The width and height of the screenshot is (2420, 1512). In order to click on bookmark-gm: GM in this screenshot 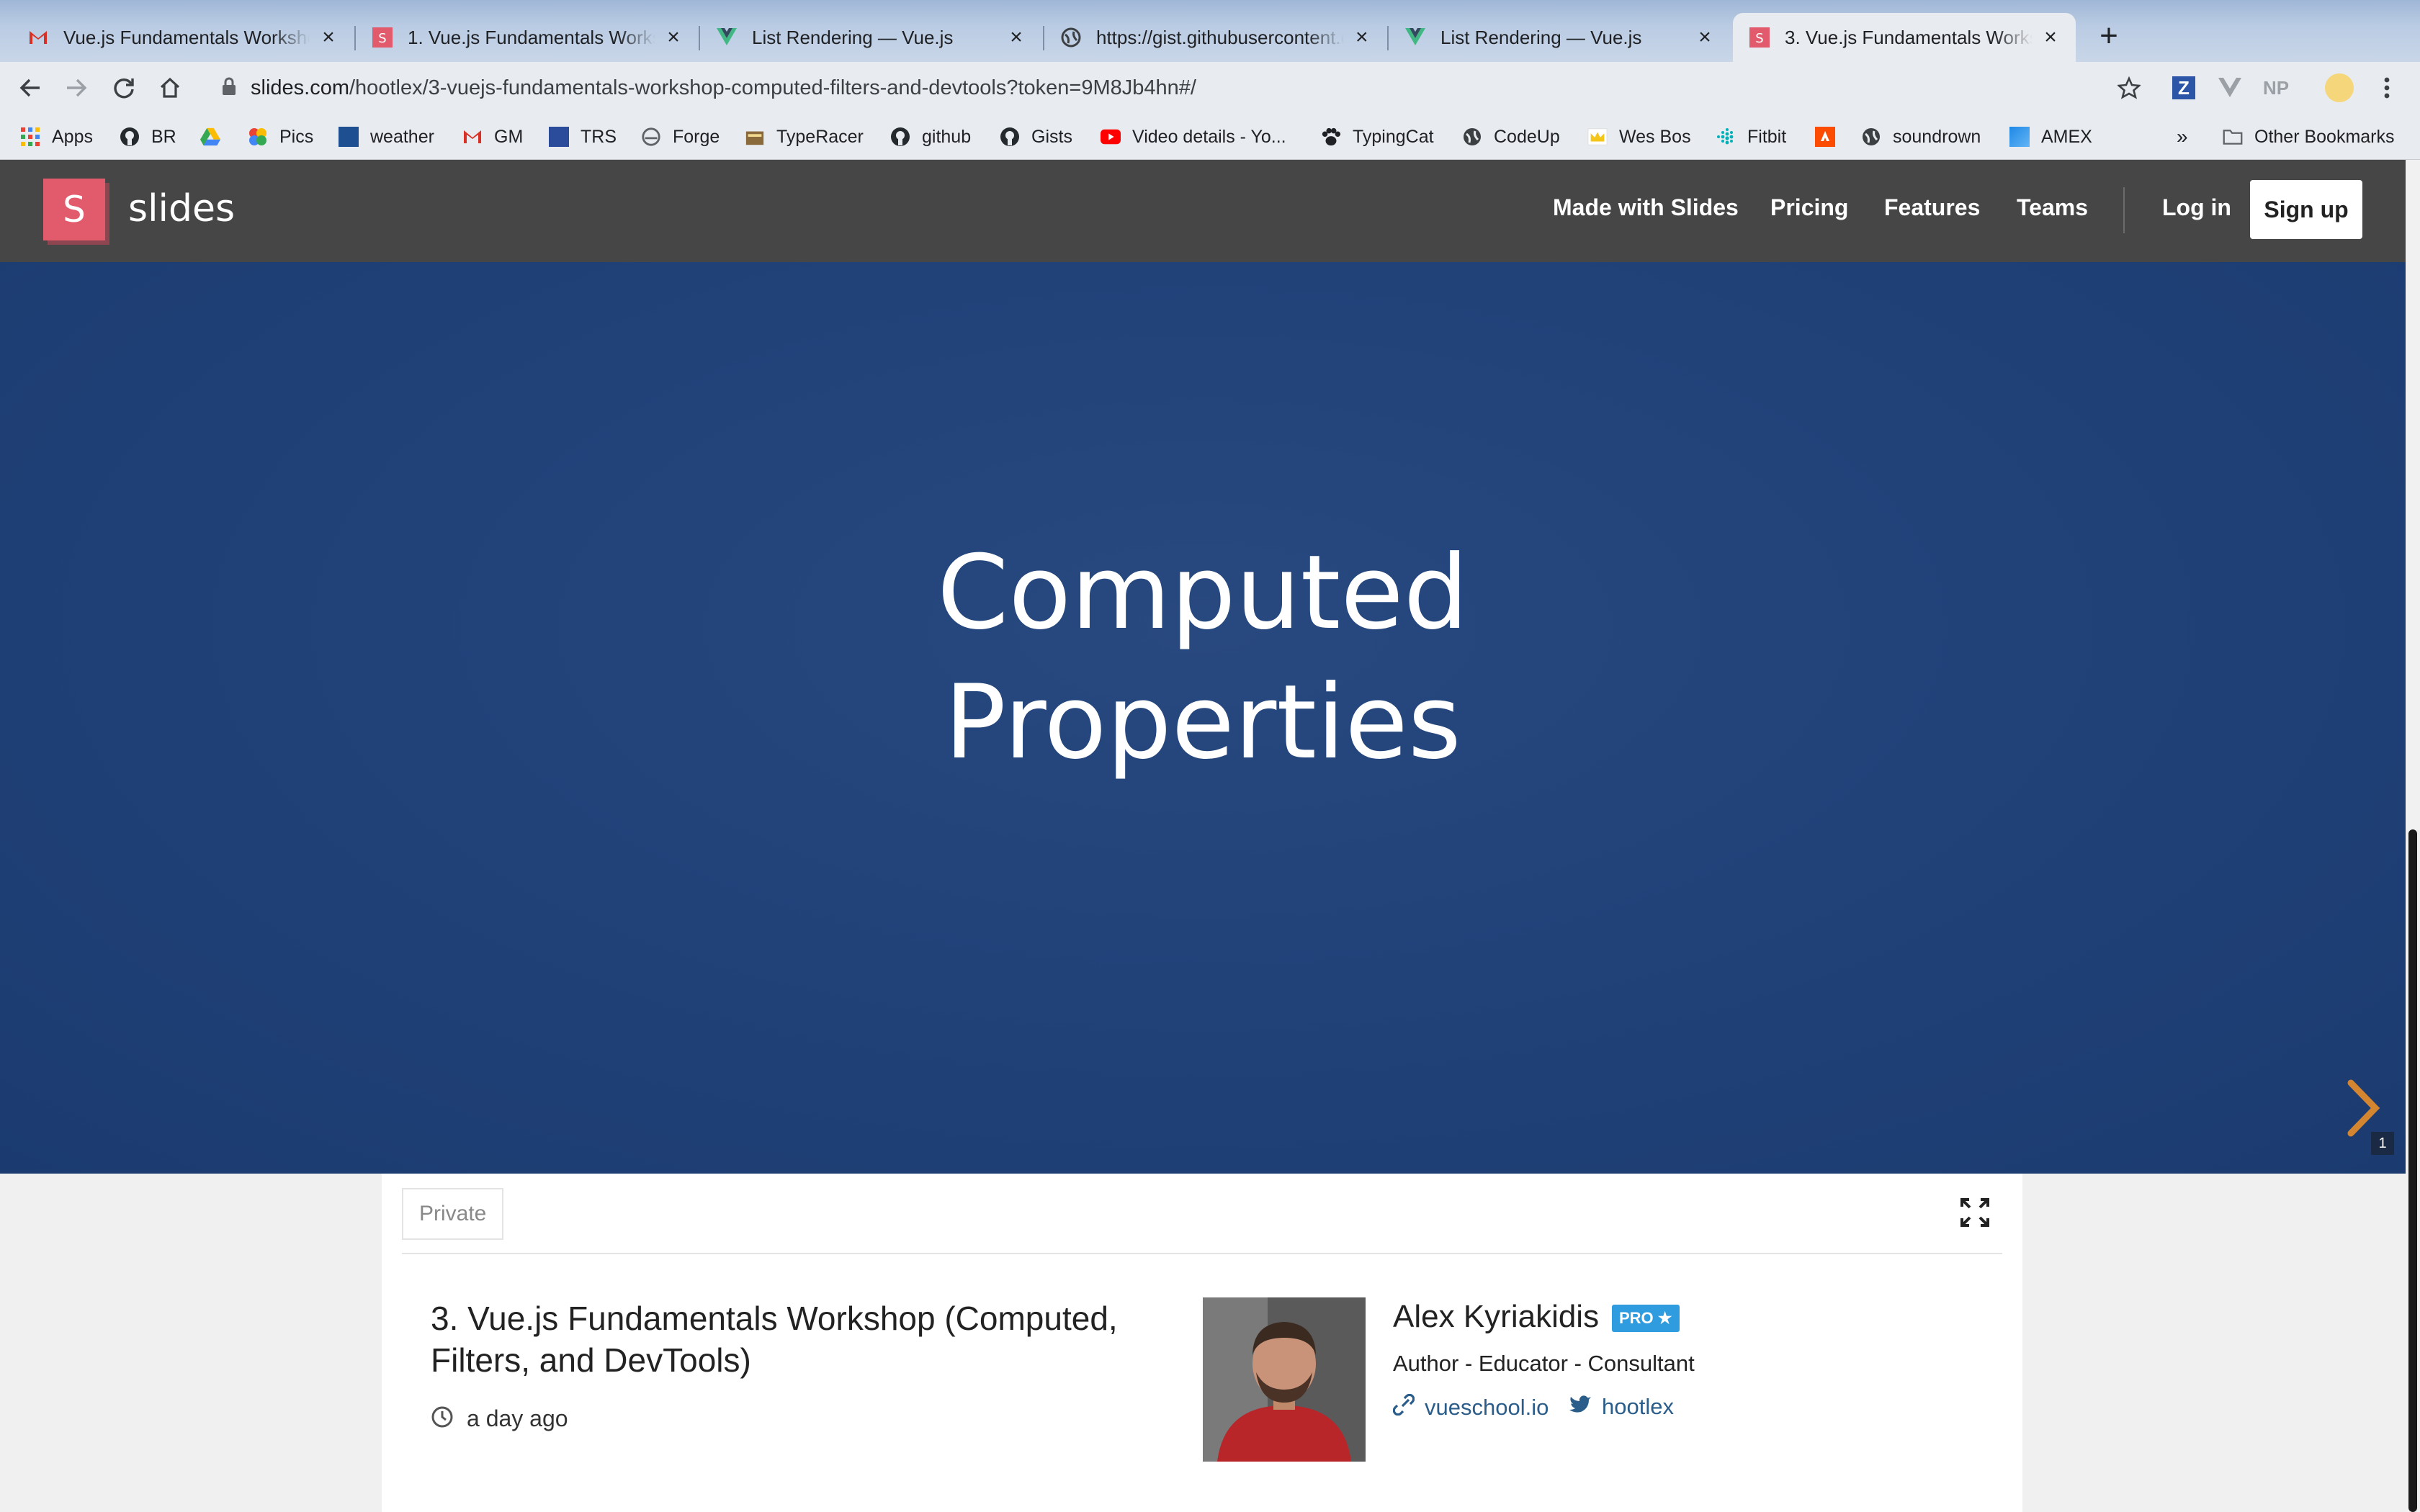, I will do `click(492, 137)`.